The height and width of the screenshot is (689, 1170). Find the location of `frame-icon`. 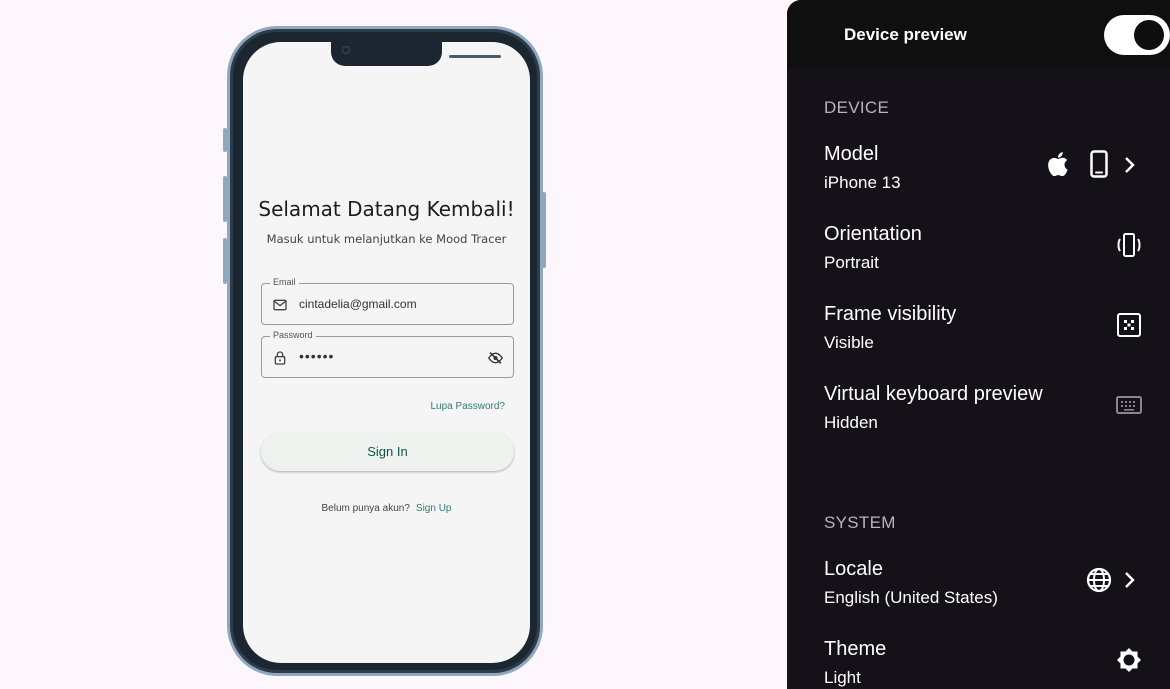

frame-icon is located at coordinates (1129, 325).